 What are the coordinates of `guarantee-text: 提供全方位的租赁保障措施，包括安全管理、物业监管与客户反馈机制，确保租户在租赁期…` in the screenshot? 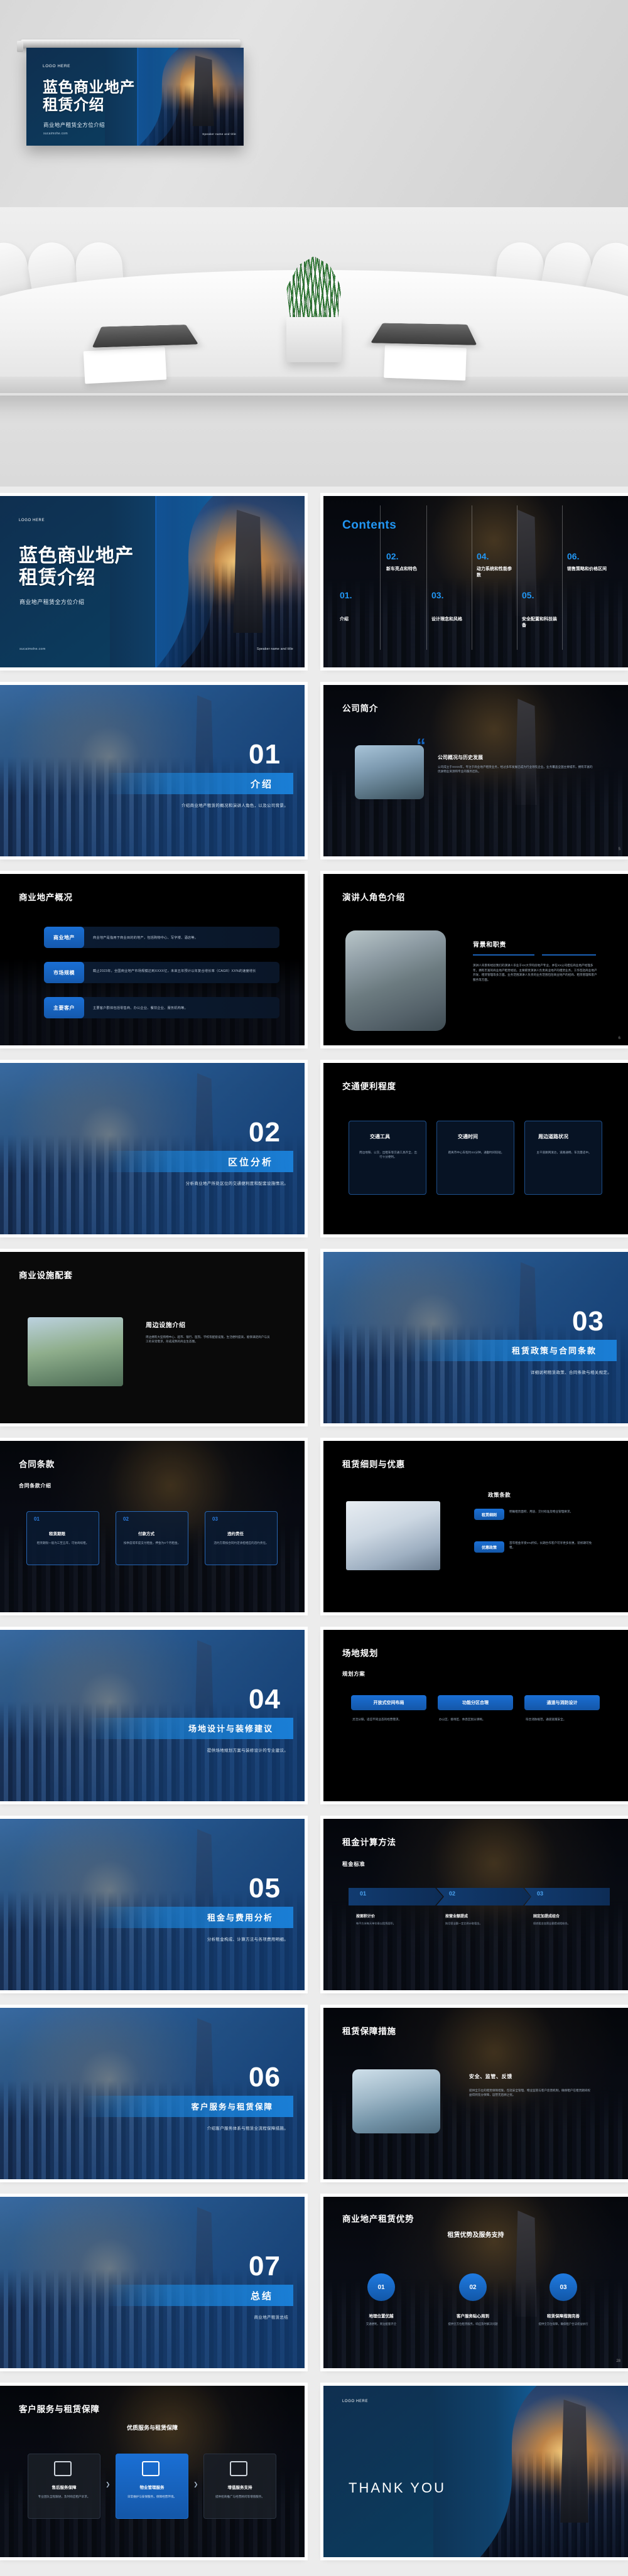 It's located at (529, 2093).